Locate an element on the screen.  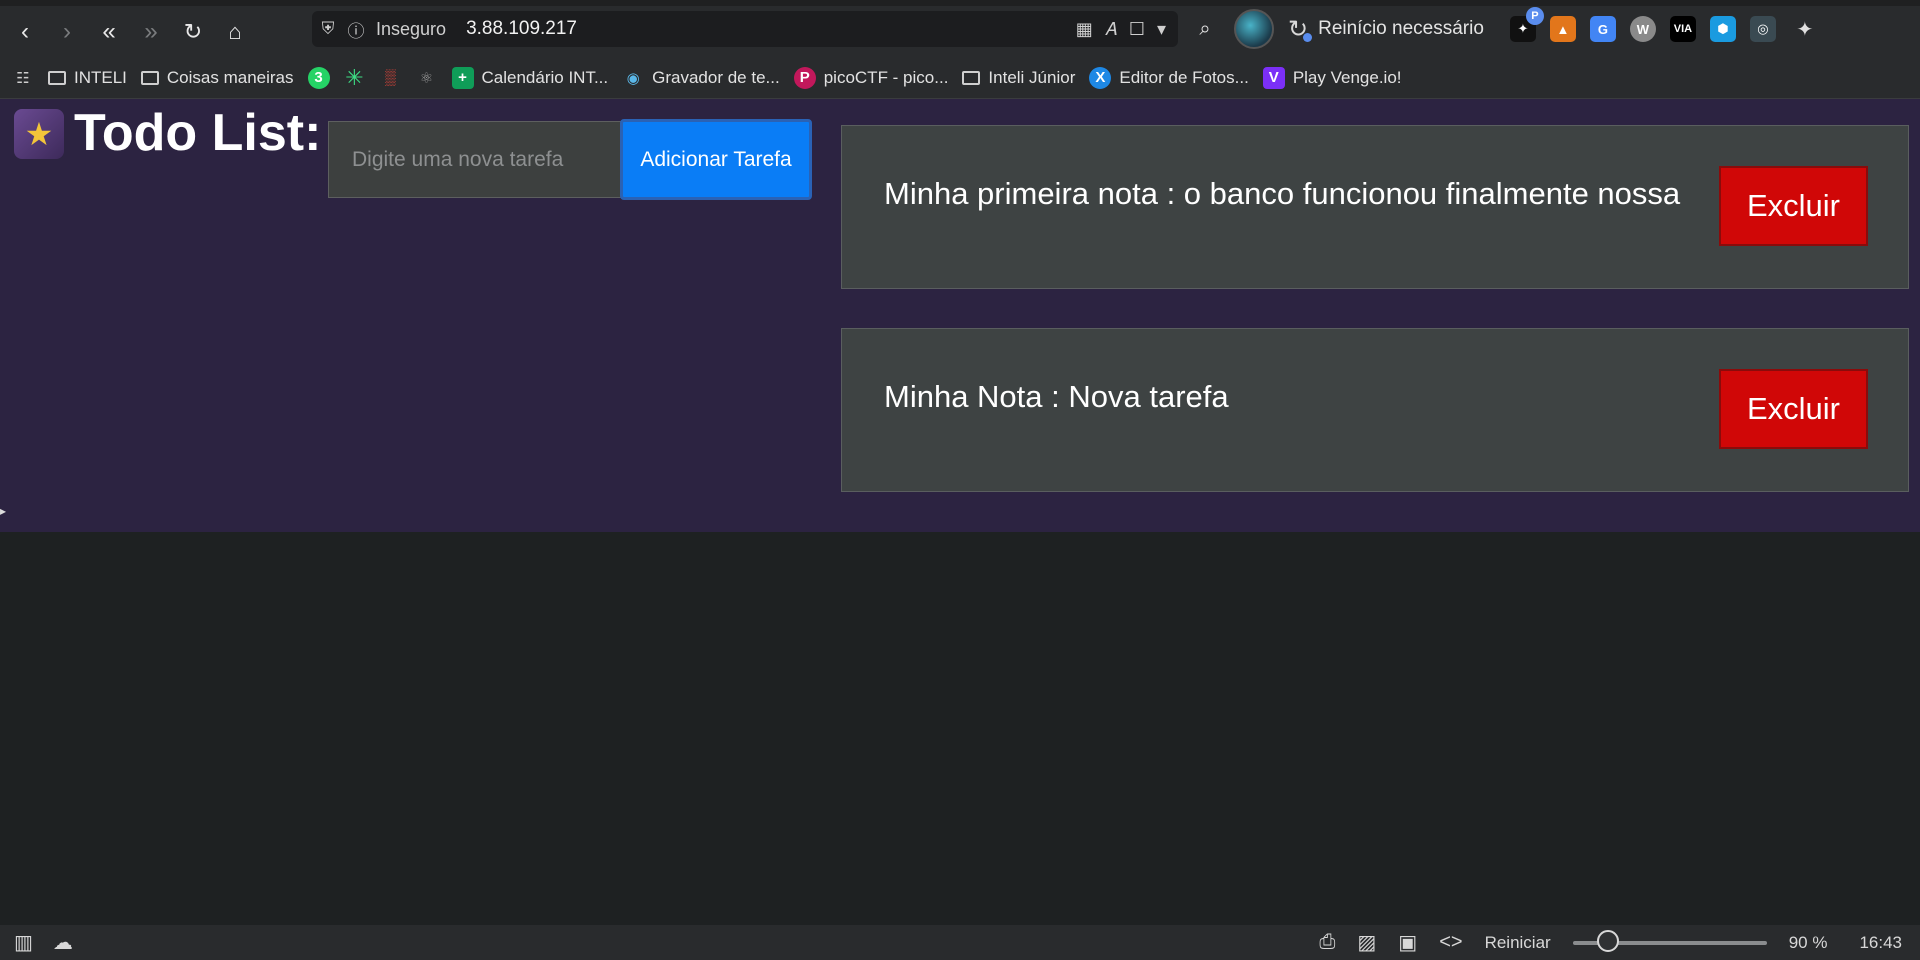
bookmark-coisas-maneiras: Coisas maneiras is located at coordinates (217, 78).